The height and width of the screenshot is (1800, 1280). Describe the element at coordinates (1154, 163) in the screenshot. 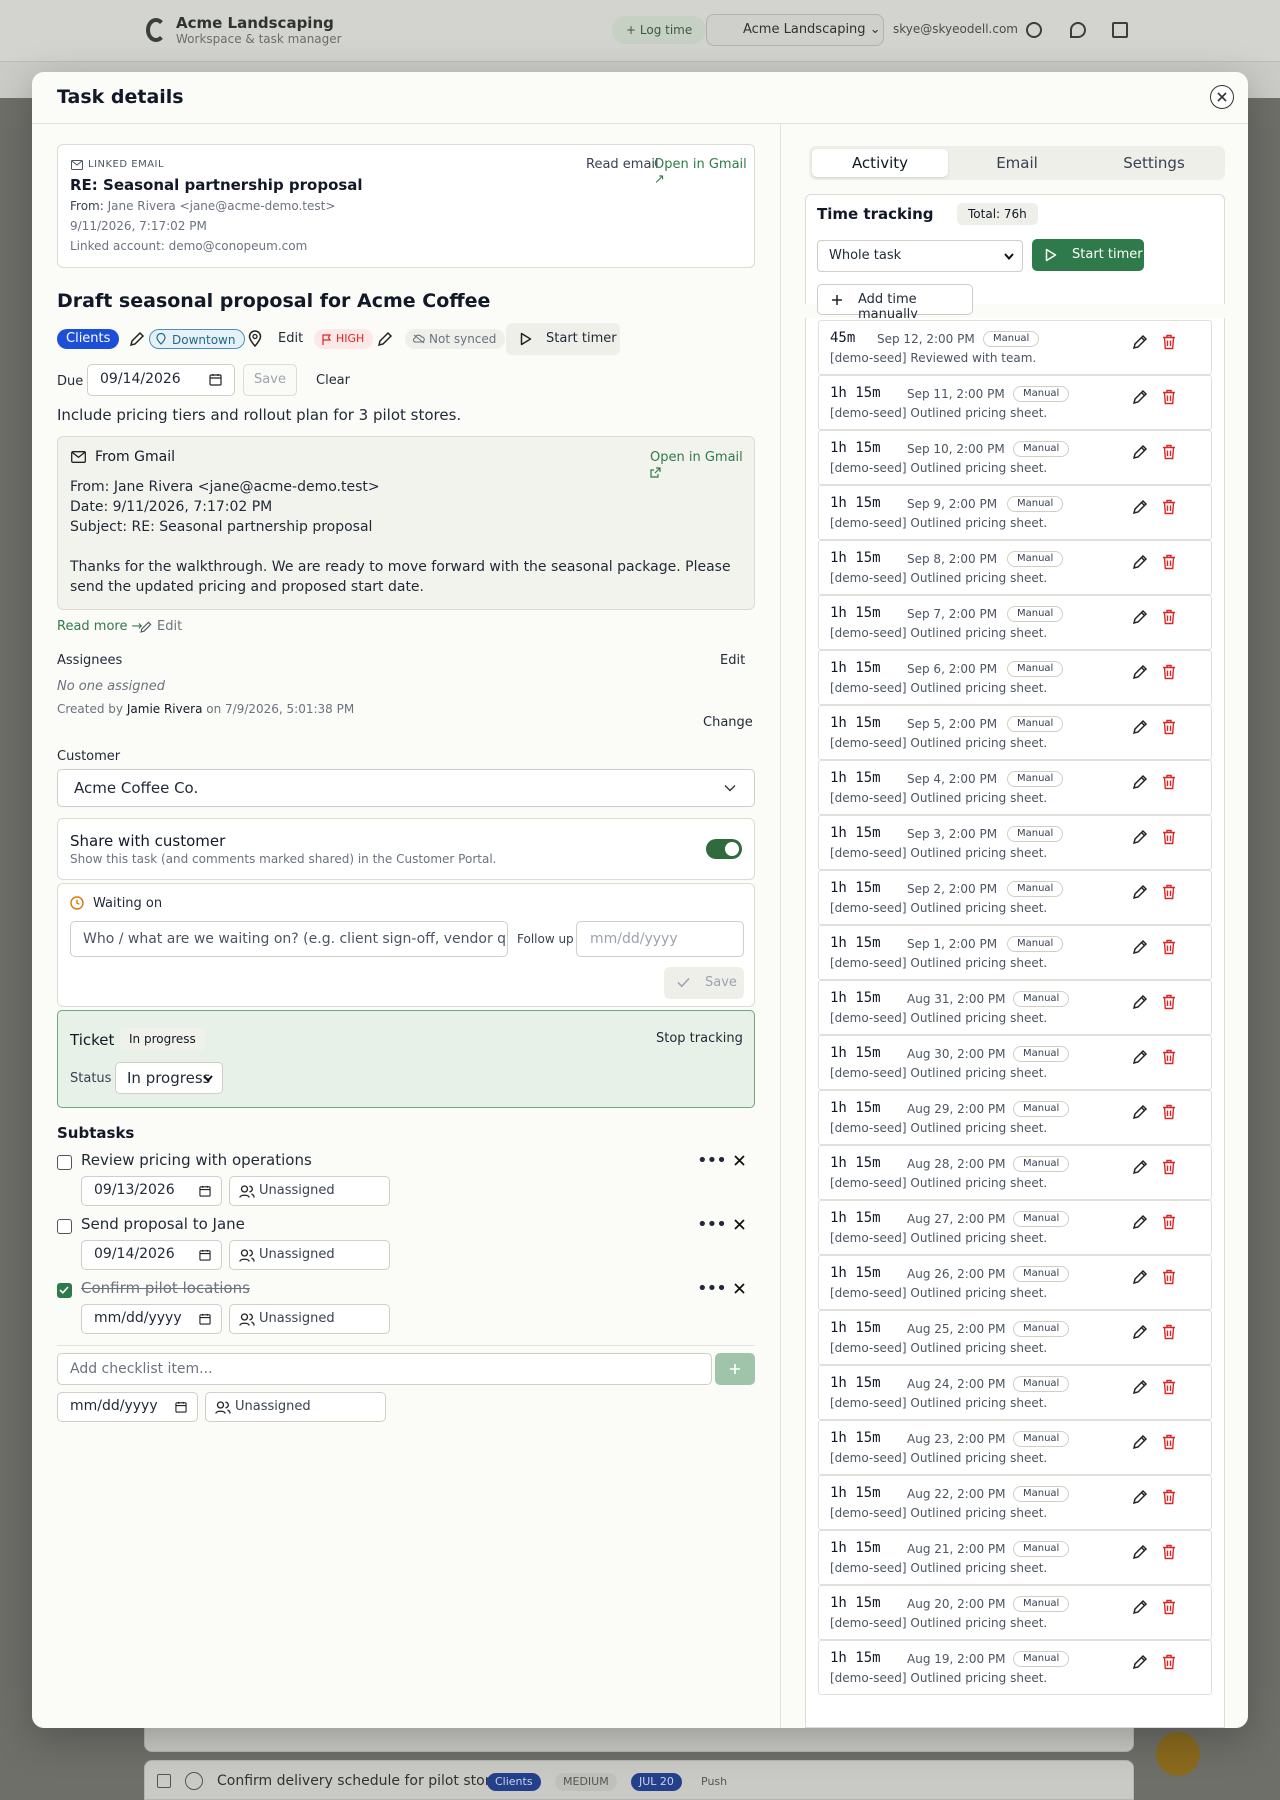

I see `tab-settings: Settings` at that location.